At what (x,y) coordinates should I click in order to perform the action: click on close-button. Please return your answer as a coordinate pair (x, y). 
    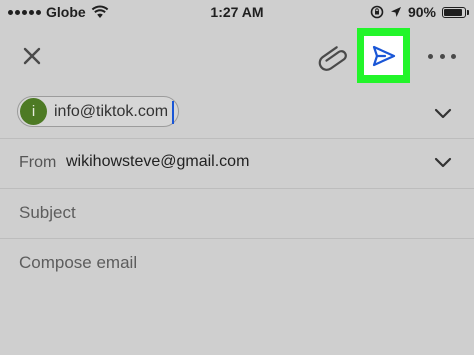
    Looking at the image, I should click on (32, 56).